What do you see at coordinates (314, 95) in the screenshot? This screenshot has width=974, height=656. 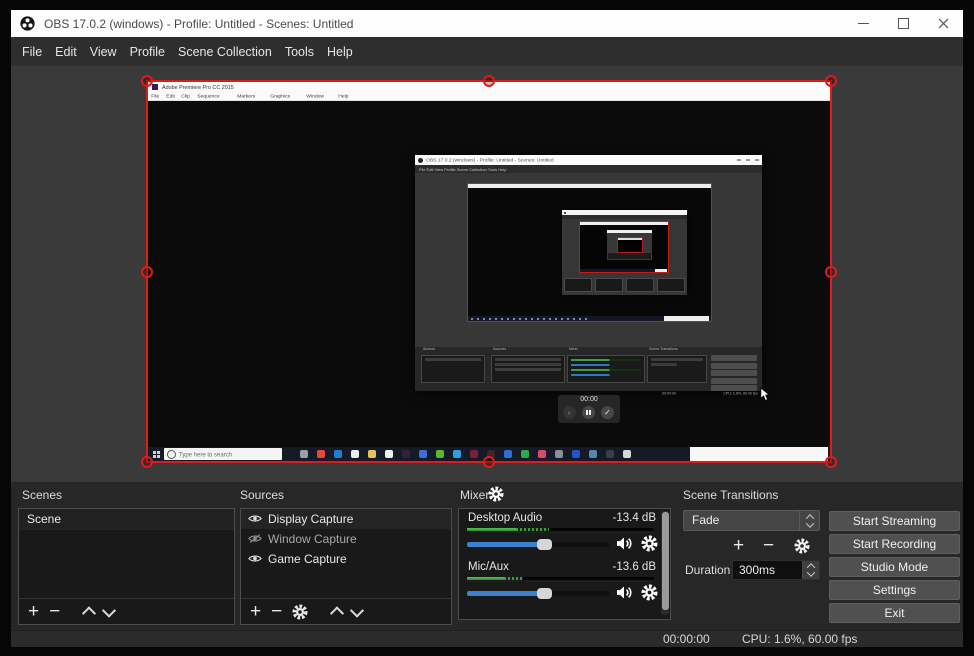 I see `captured-menu-item: Window` at bounding box center [314, 95].